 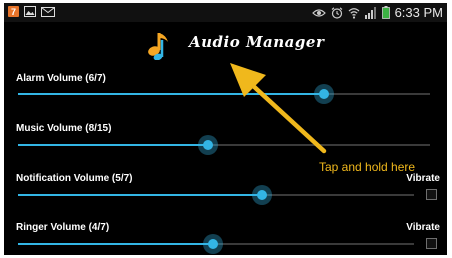 What do you see at coordinates (278, 108) in the screenshot?
I see `annotation-arrow-icon` at bounding box center [278, 108].